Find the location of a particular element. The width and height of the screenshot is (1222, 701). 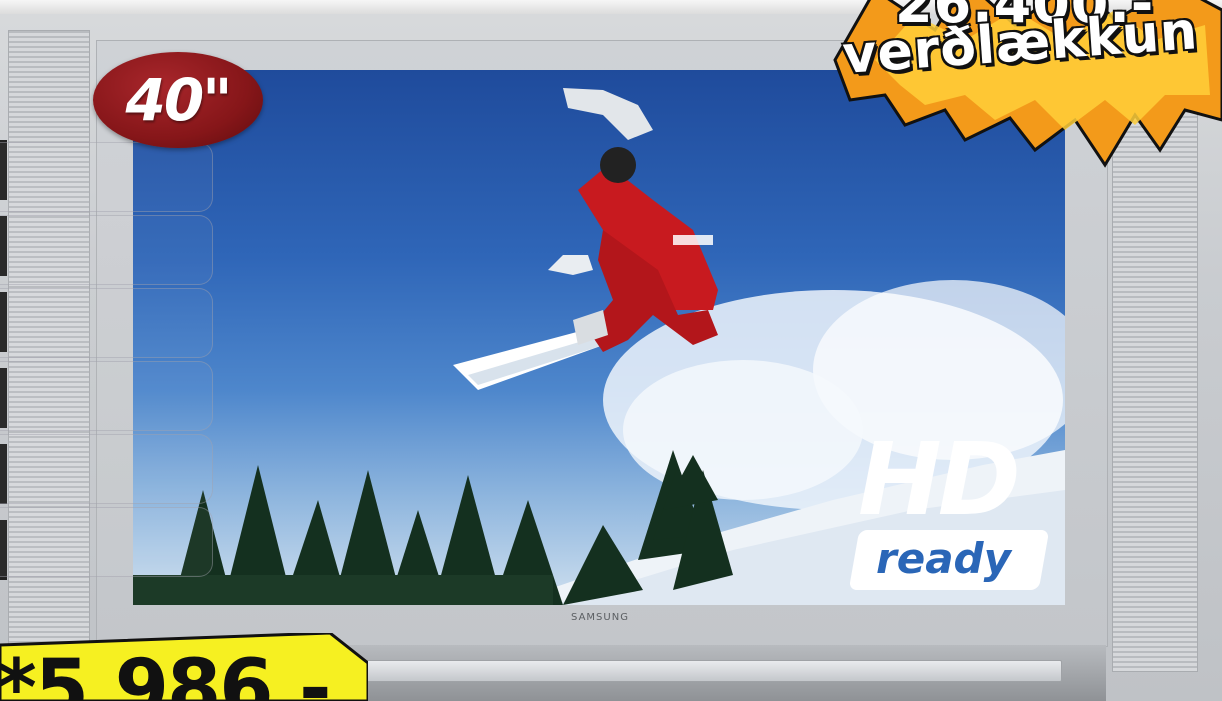

right-speaker-grille is located at coordinates (1155, 391).